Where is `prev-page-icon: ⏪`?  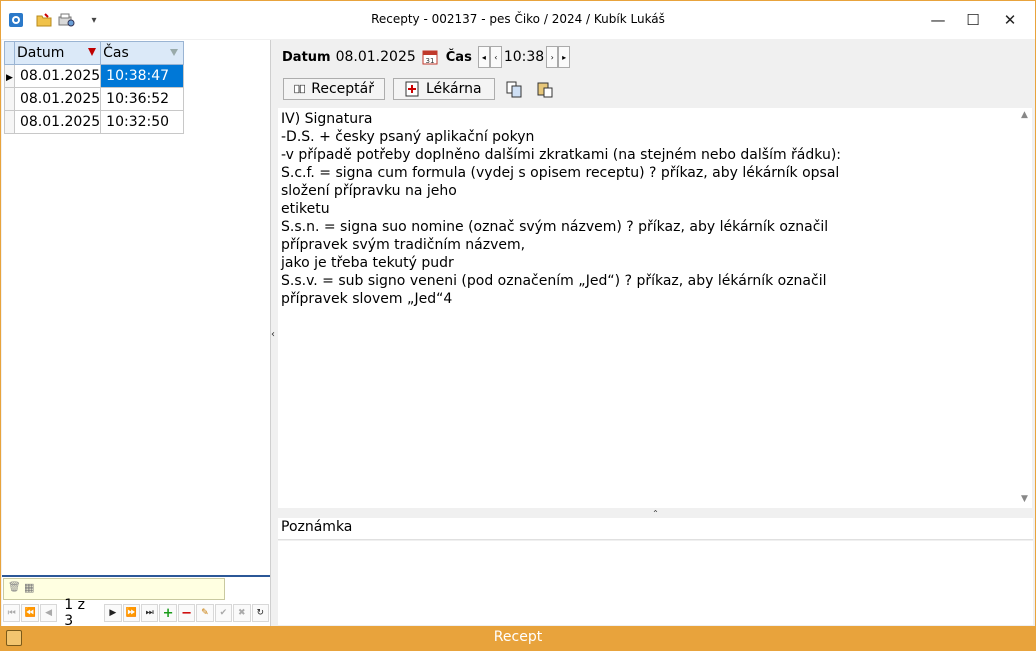 prev-page-icon: ⏪ is located at coordinates (30, 613).